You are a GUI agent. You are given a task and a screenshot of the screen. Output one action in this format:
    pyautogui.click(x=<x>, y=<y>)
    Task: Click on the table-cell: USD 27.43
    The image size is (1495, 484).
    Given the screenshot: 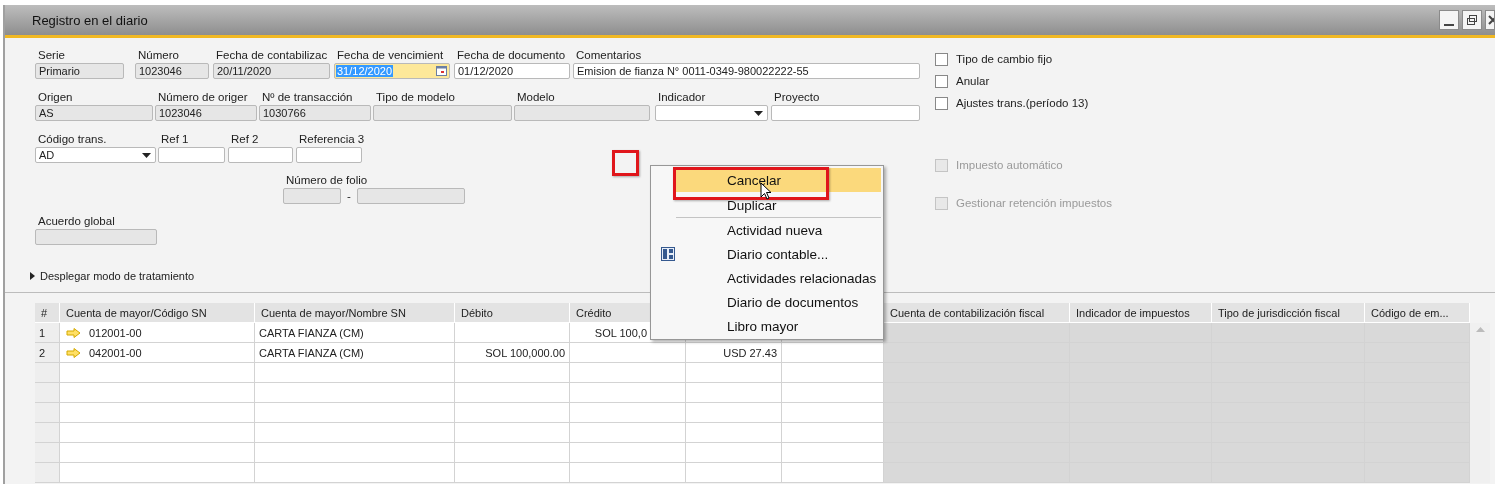 What is the action you would take?
    pyautogui.click(x=734, y=353)
    